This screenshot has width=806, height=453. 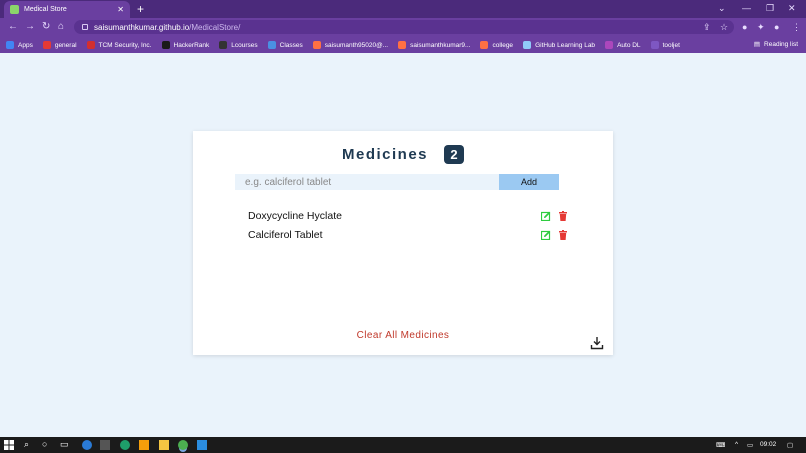 What do you see at coordinates (736, 444) in the screenshot?
I see `tray-chevron-icon: ^` at bounding box center [736, 444].